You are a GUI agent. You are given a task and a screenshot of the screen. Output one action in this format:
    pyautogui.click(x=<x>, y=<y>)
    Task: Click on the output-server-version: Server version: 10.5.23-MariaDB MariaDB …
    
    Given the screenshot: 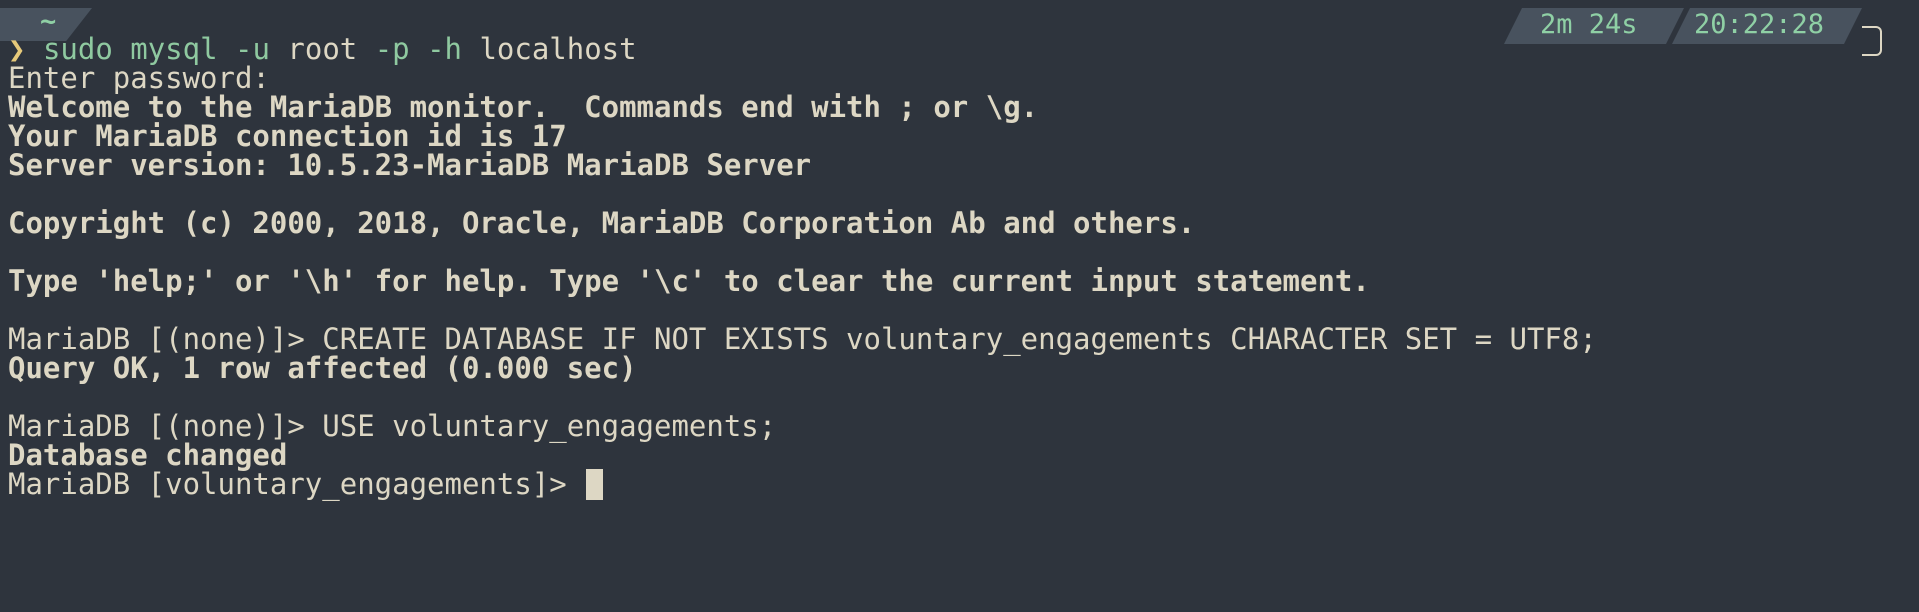 What is the action you would take?
    pyautogui.click(x=410, y=165)
    